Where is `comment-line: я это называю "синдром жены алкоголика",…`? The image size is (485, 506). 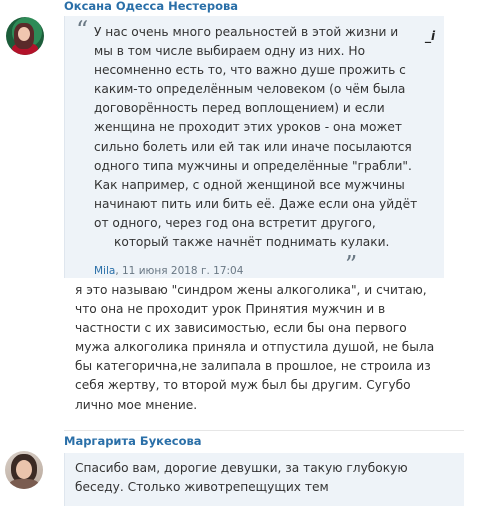 comment-line: я это называю "синдром жены алкоголика",… is located at coordinates (251, 290).